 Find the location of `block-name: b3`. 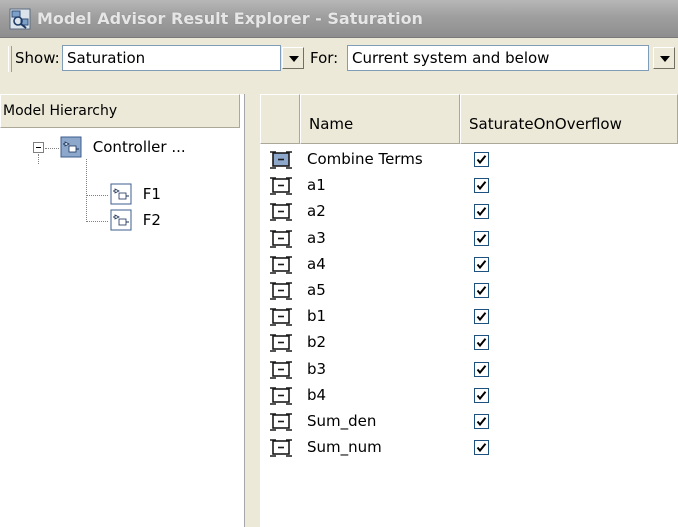

block-name: b3 is located at coordinates (317, 368).